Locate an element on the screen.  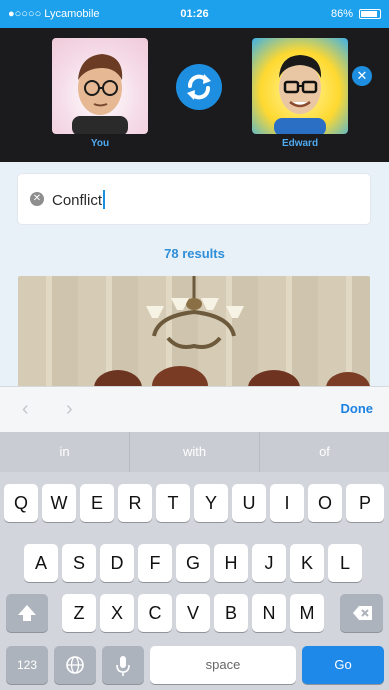
shift-icon is located at coordinates (27, 613).